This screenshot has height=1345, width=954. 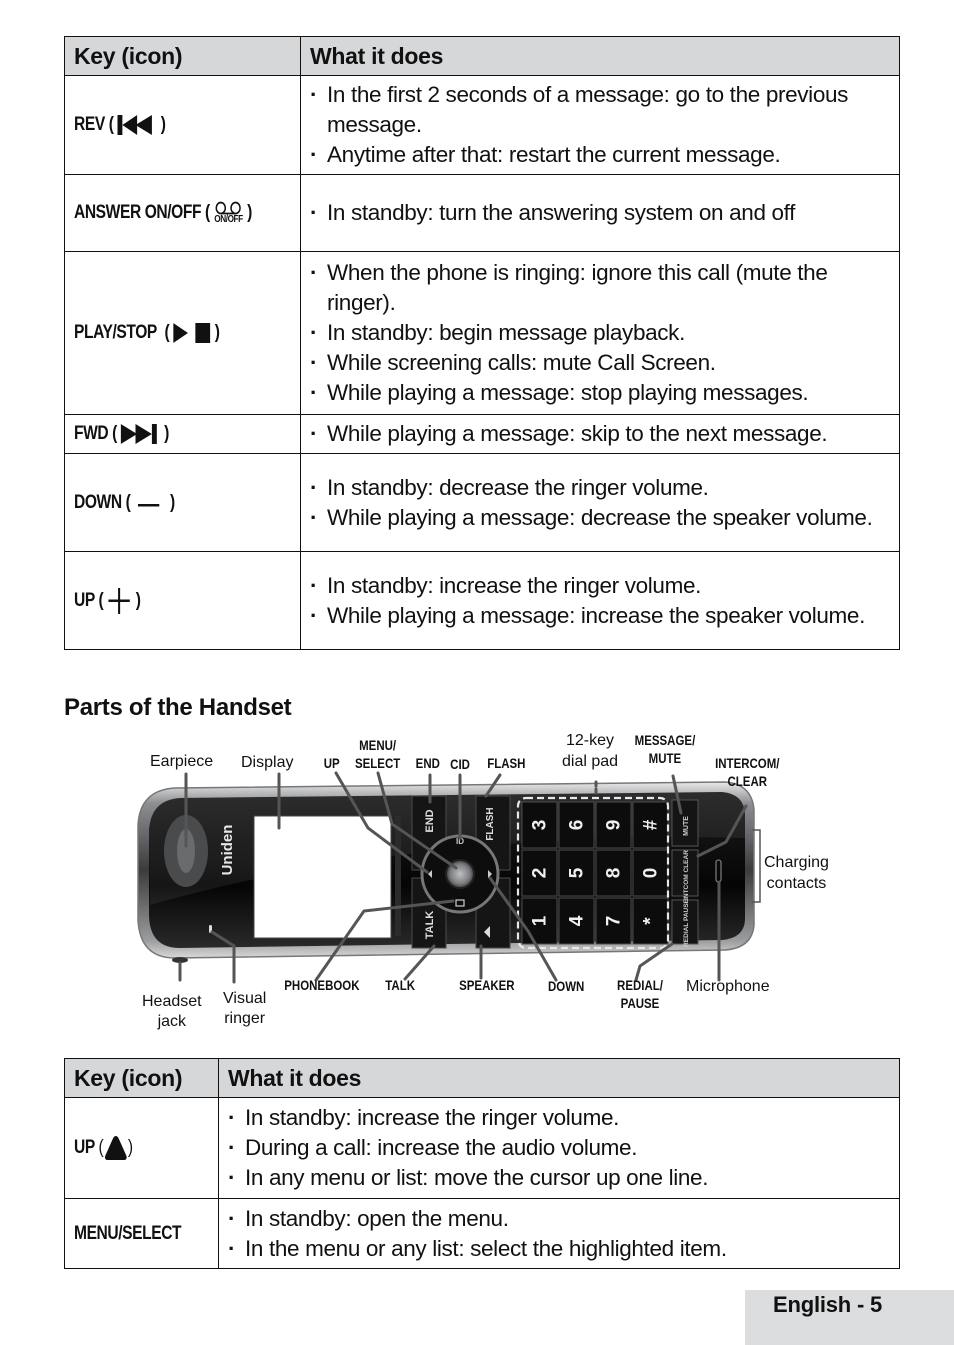 What do you see at coordinates (124, 502) in the screenshot?
I see `key-label: DOWN ( )` at bounding box center [124, 502].